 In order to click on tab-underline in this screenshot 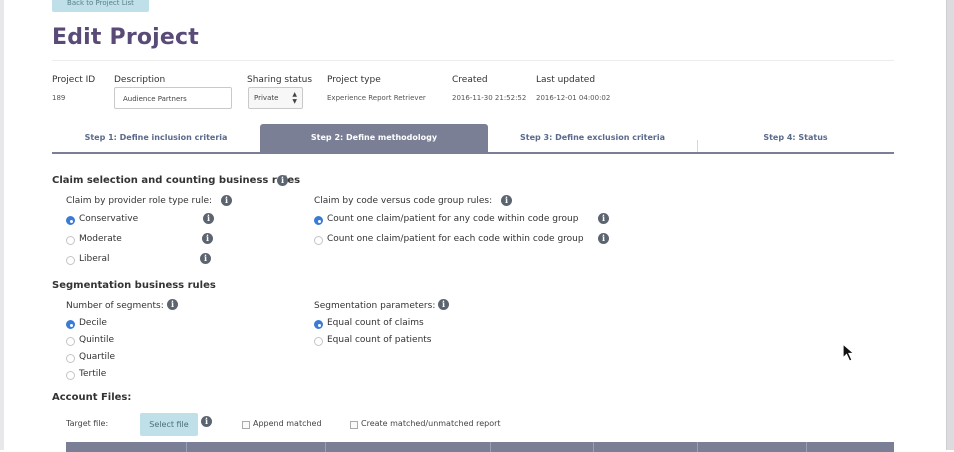, I will do `click(473, 153)`.